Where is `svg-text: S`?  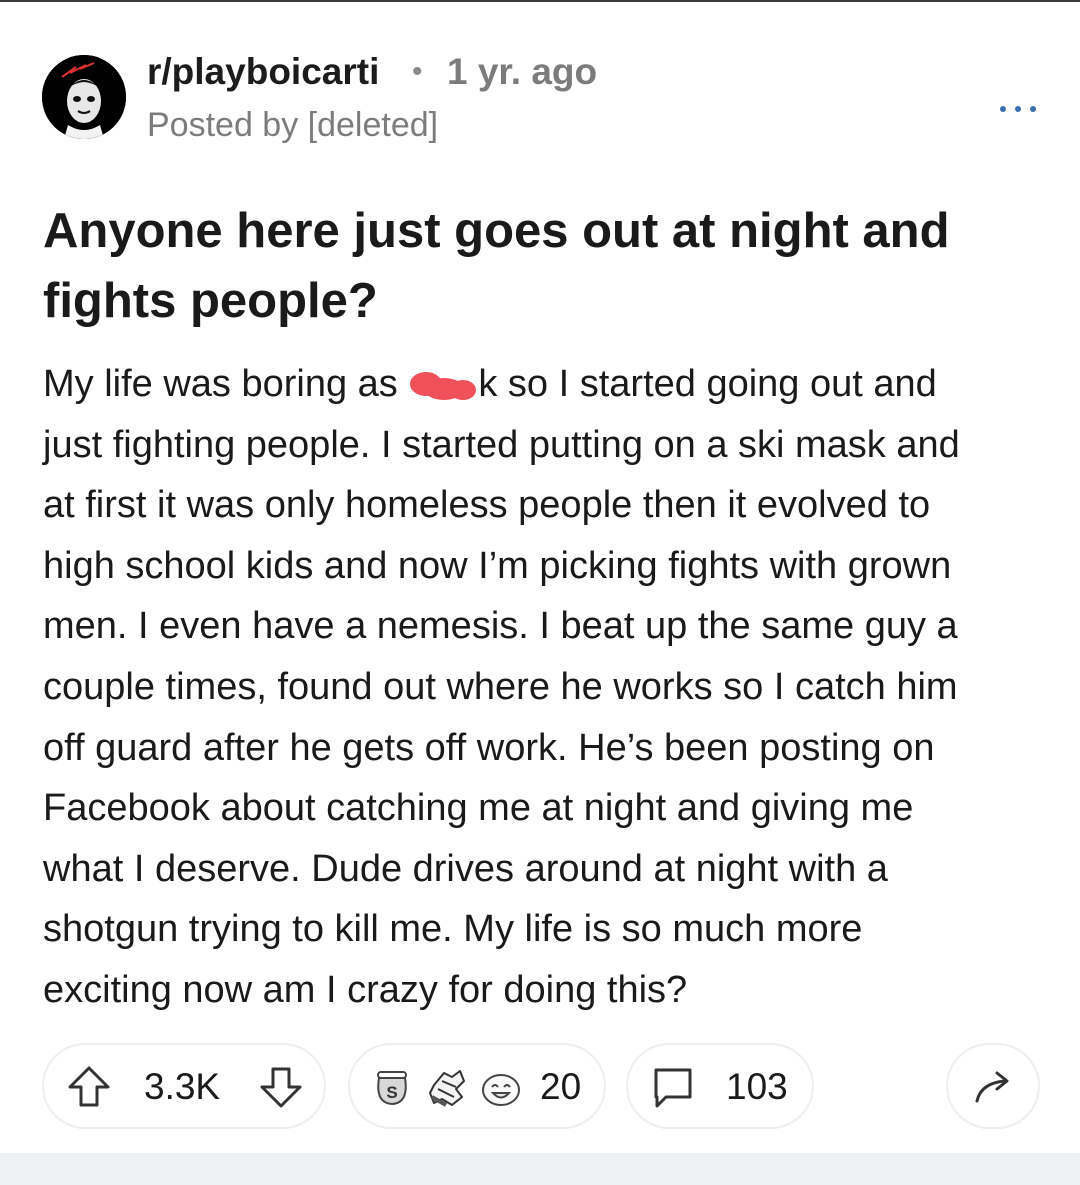
svg-text: S is located at coordinates (391, 1092).